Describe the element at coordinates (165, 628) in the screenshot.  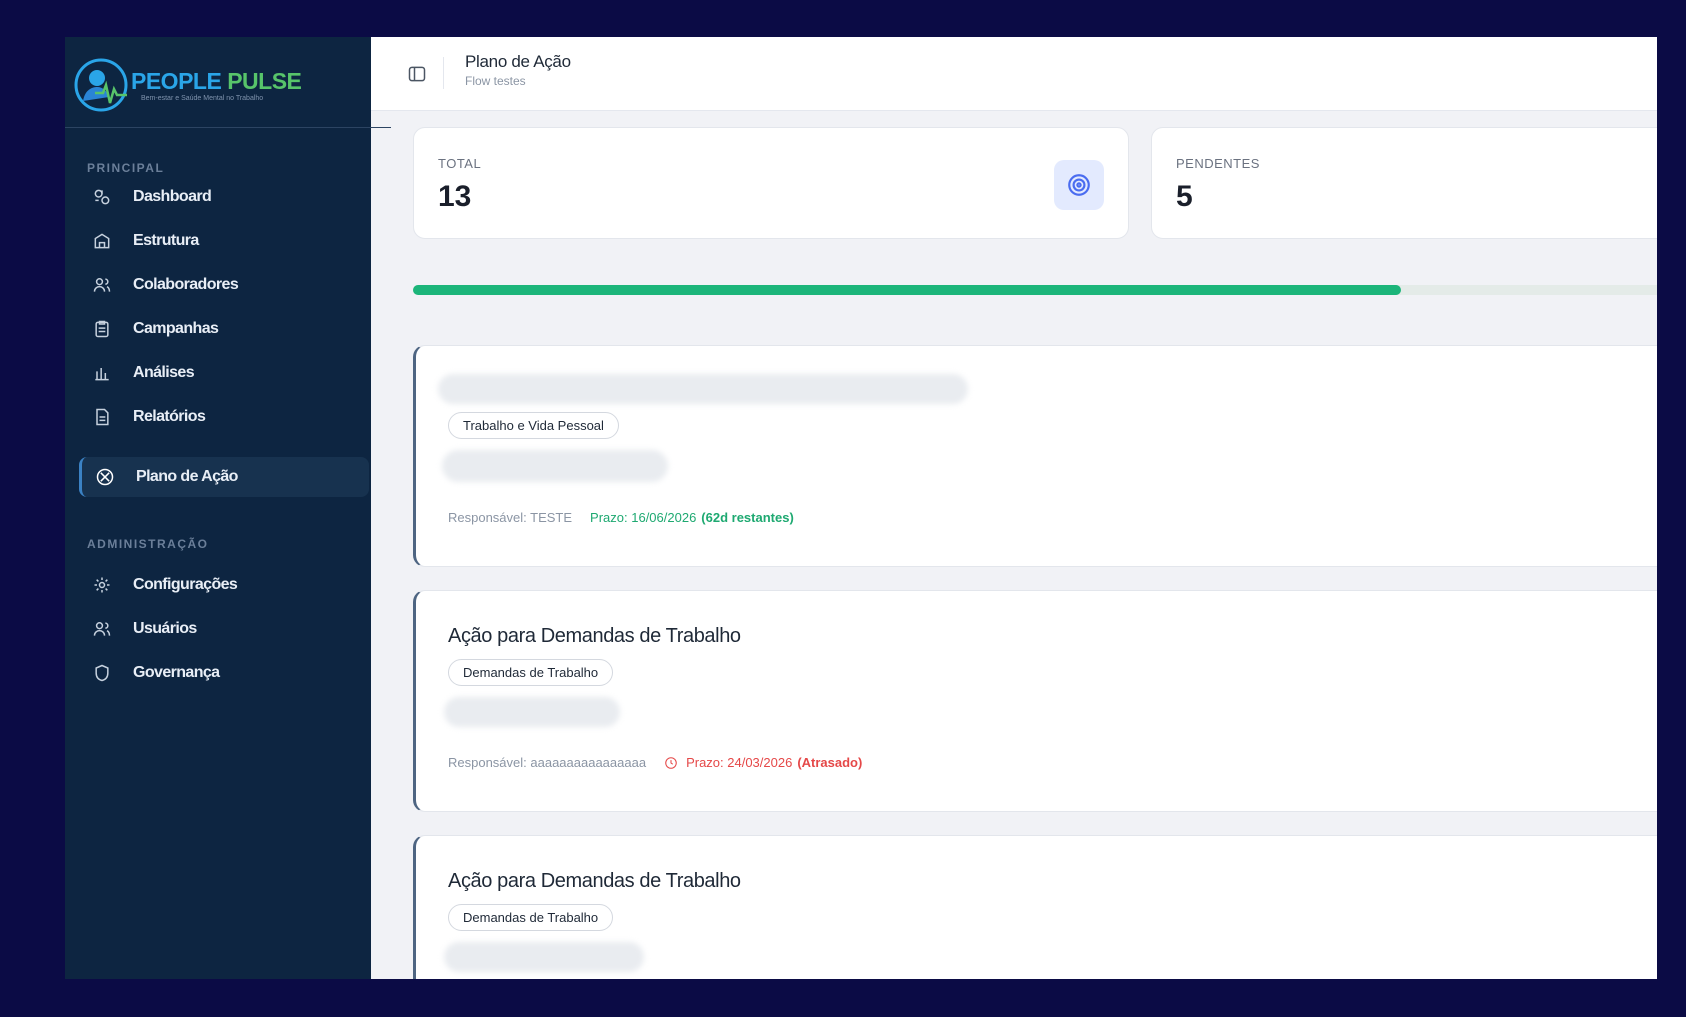
I see `sidebar-item-label: Usuários` at that location.